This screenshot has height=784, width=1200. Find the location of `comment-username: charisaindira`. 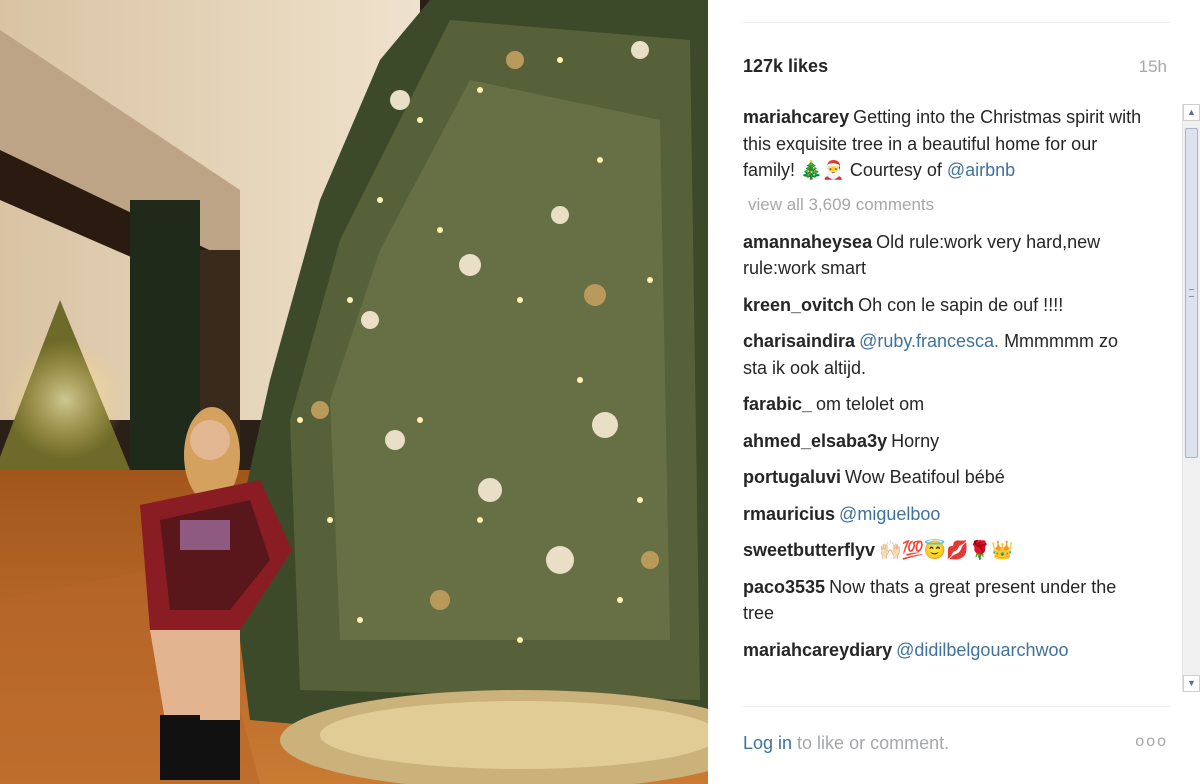

comment-username: charisaindira is located at coordinates (799, 341).